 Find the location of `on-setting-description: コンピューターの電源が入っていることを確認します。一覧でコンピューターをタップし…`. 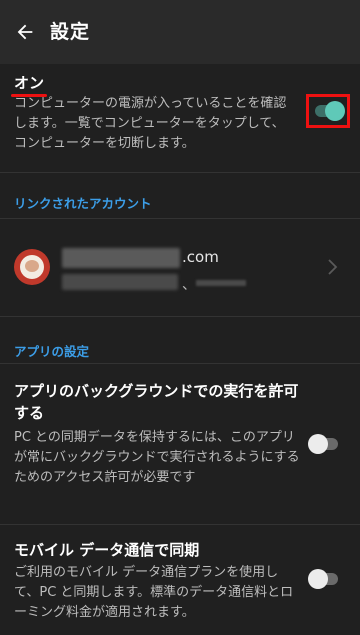

on-setting-description: コンピューターの電源が入っていることを確認します。一覧でコンピューターをタップし… is located at coordinates (150, 123).